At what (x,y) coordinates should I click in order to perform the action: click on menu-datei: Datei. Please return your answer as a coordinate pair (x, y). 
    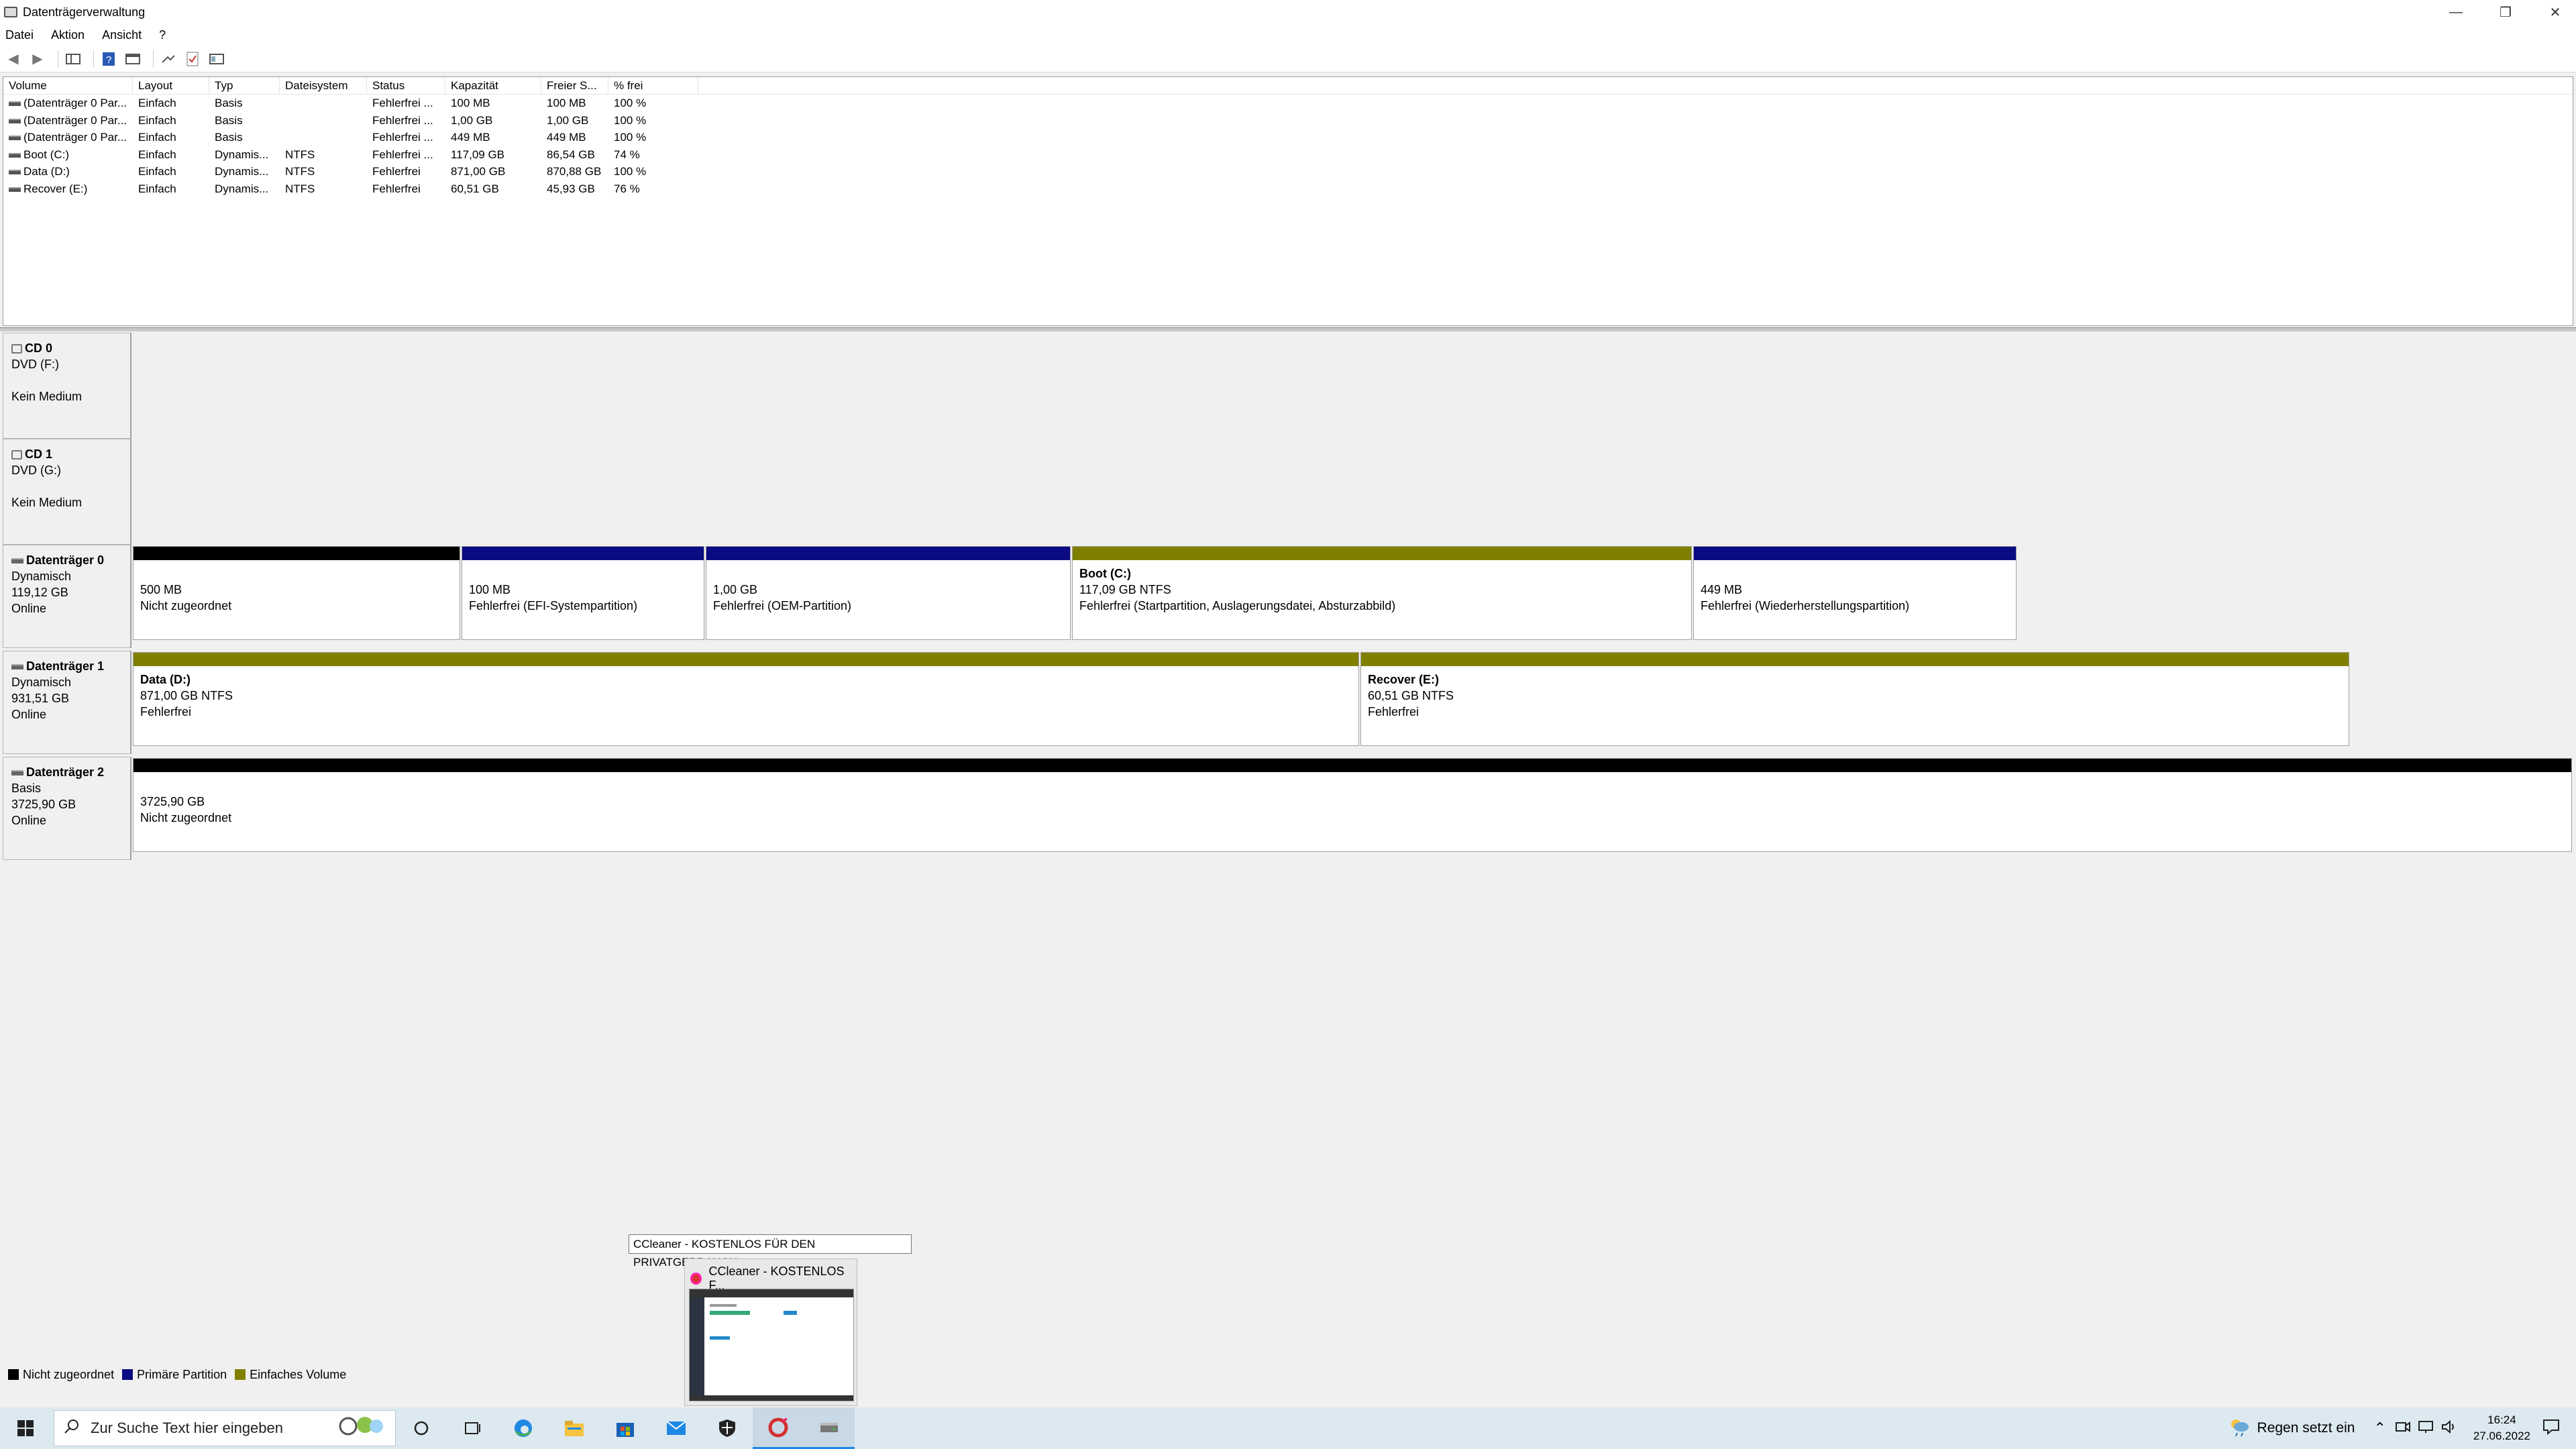
    Looking at the image, I should click on (19, 35).